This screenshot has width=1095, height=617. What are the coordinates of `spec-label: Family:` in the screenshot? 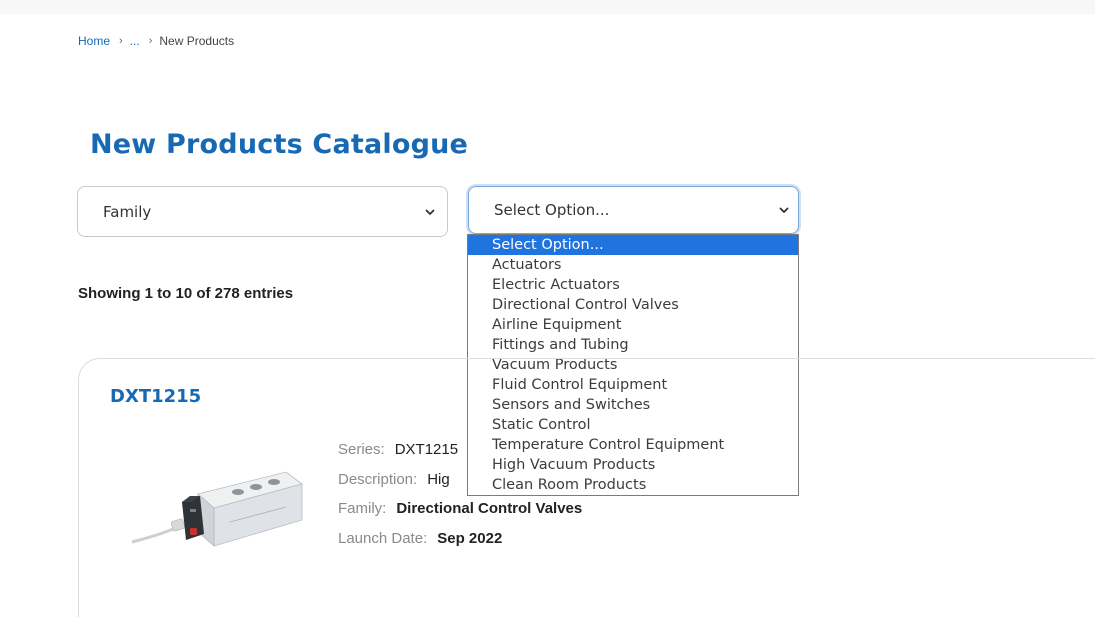 It's located at (362, 508).